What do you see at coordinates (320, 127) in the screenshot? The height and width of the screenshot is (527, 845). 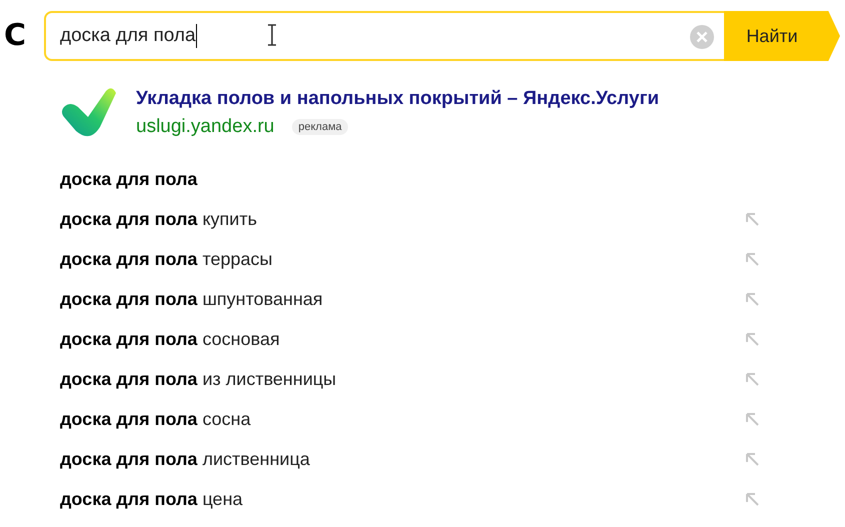 I see `ad-badge: реклама` at bounding box center [320, 127].